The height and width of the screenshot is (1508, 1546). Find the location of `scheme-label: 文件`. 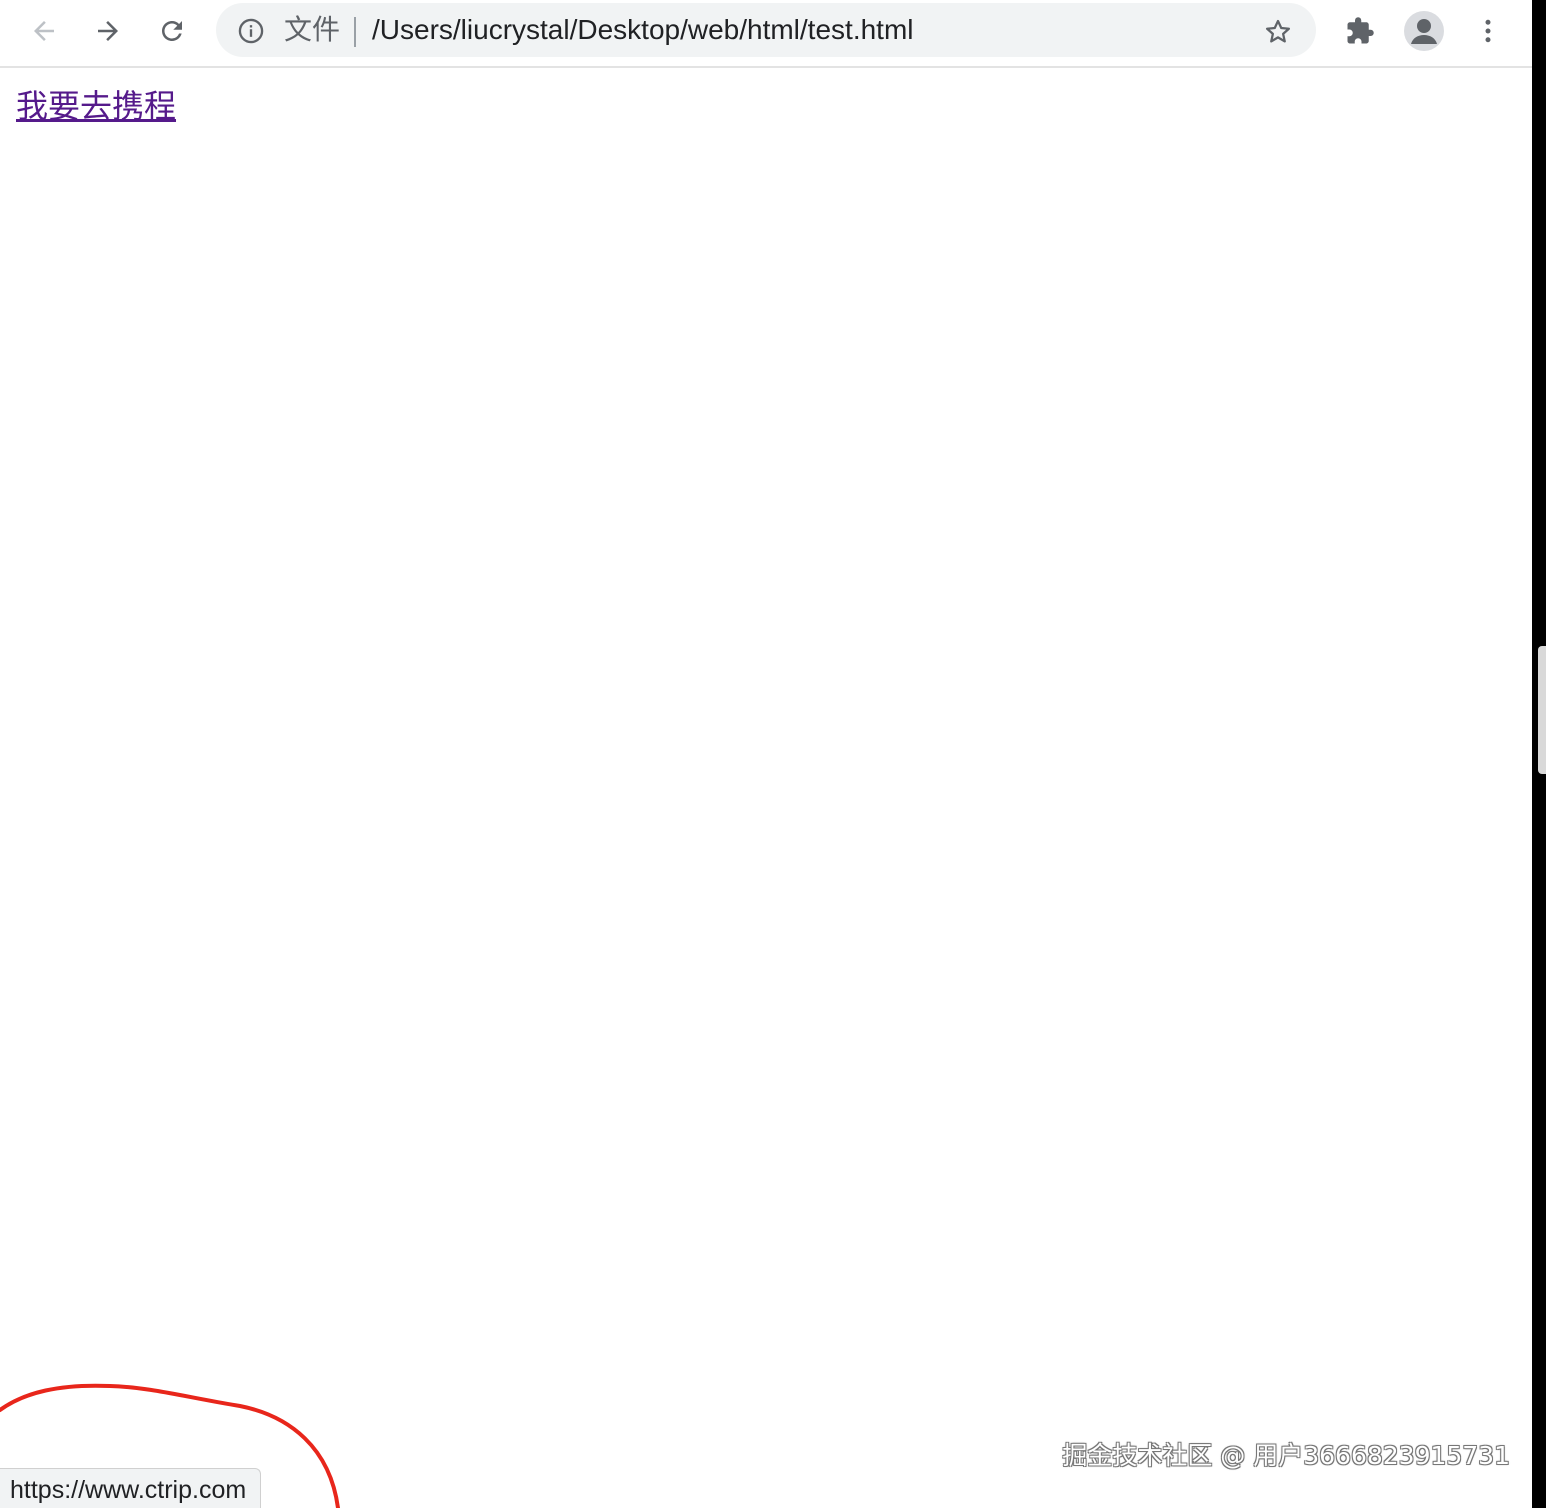

scheme-label: 文件 is located at coordinates (312, 29).